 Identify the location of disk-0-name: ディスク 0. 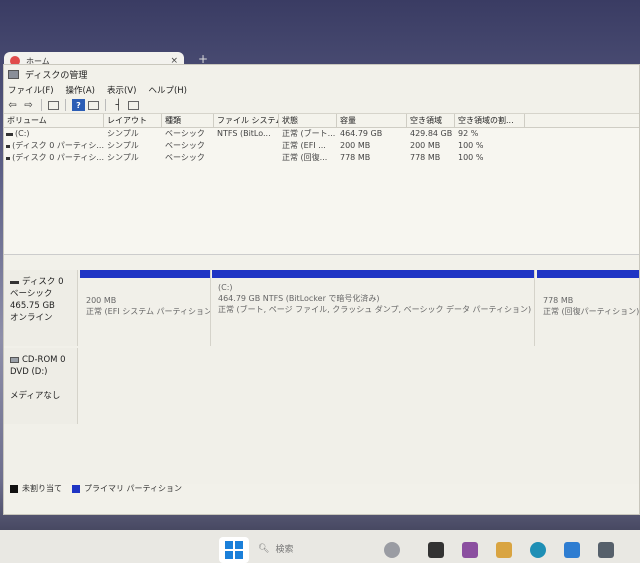
(43, 282).